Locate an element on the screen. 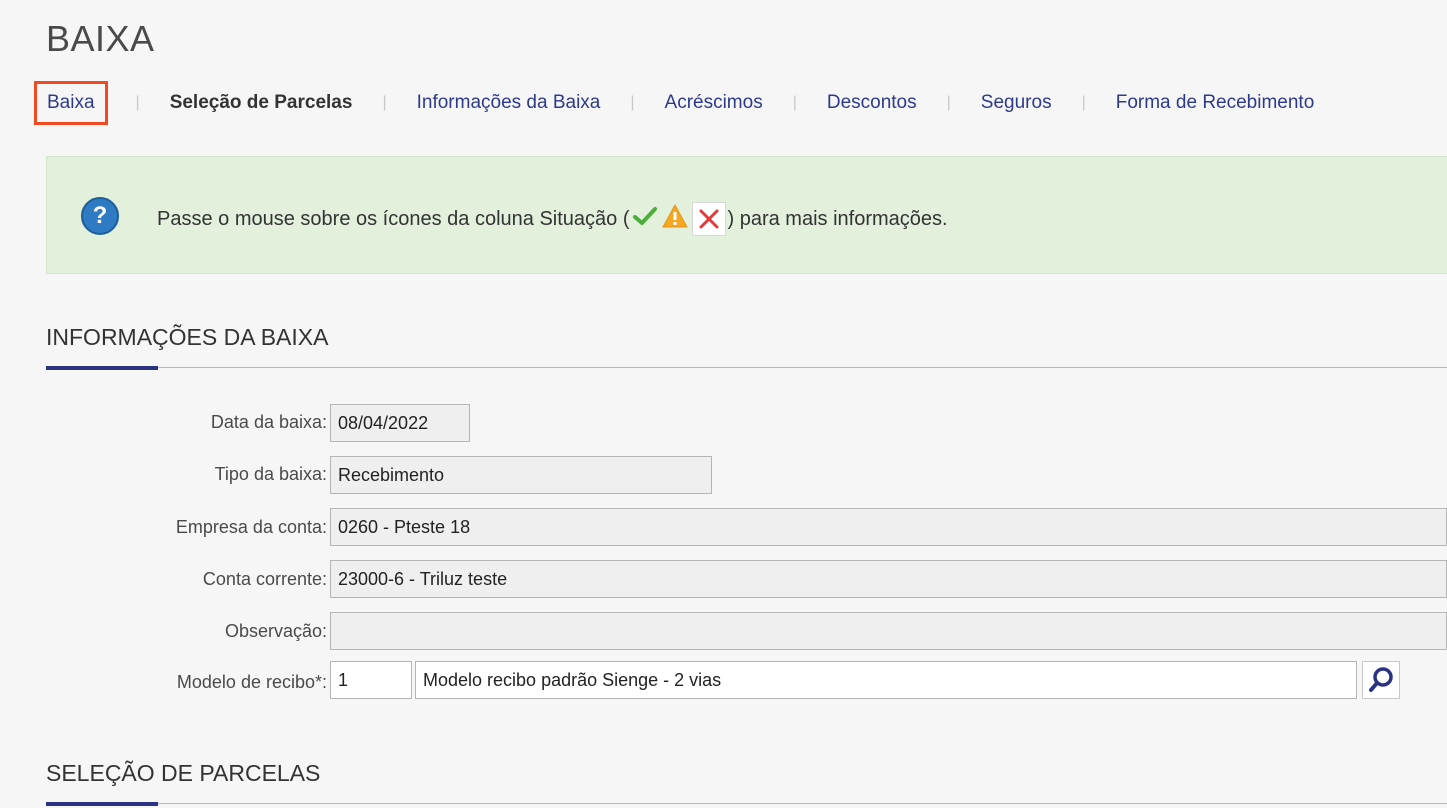 The image size is (1447, 808). check-icon is located at coordinates (645, 219).